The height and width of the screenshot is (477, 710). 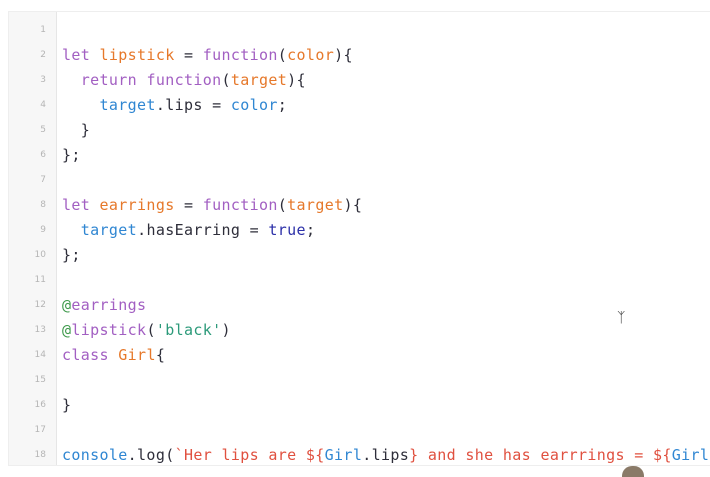 I want to click on code-text: @lipstick('black'), so click(x=146, y=330).